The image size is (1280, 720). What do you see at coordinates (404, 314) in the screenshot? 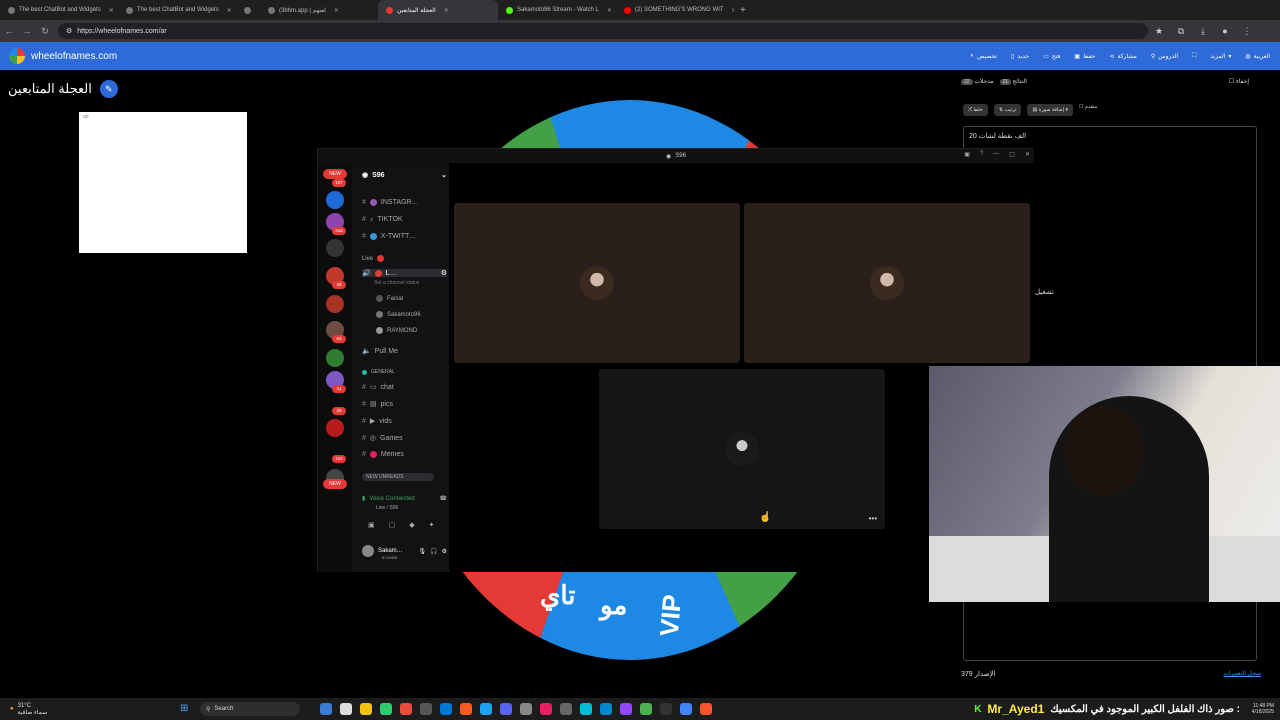
I see `voice-member: Sakamoto96` at bounding box center [404, 314].